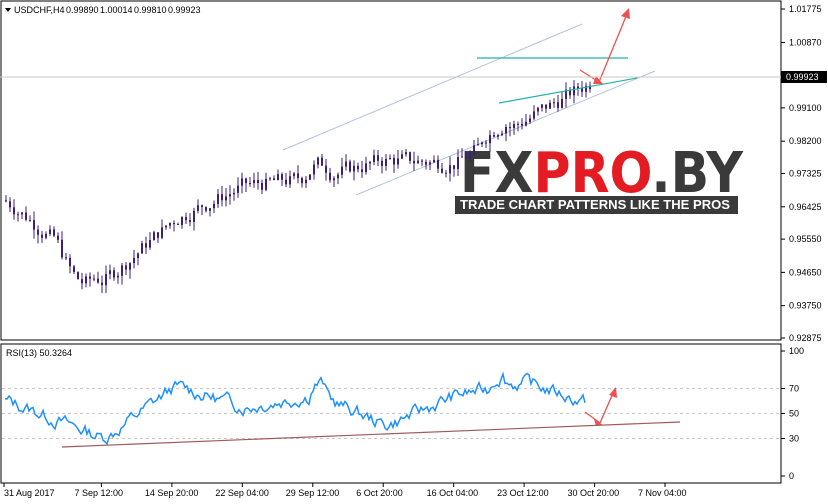 This screenshot has height=504, width=828. What do you see at coordinates (805, 174) in the screenshot?
I see `price-tick-label: 0.97325` at bounding box center [805, 174].